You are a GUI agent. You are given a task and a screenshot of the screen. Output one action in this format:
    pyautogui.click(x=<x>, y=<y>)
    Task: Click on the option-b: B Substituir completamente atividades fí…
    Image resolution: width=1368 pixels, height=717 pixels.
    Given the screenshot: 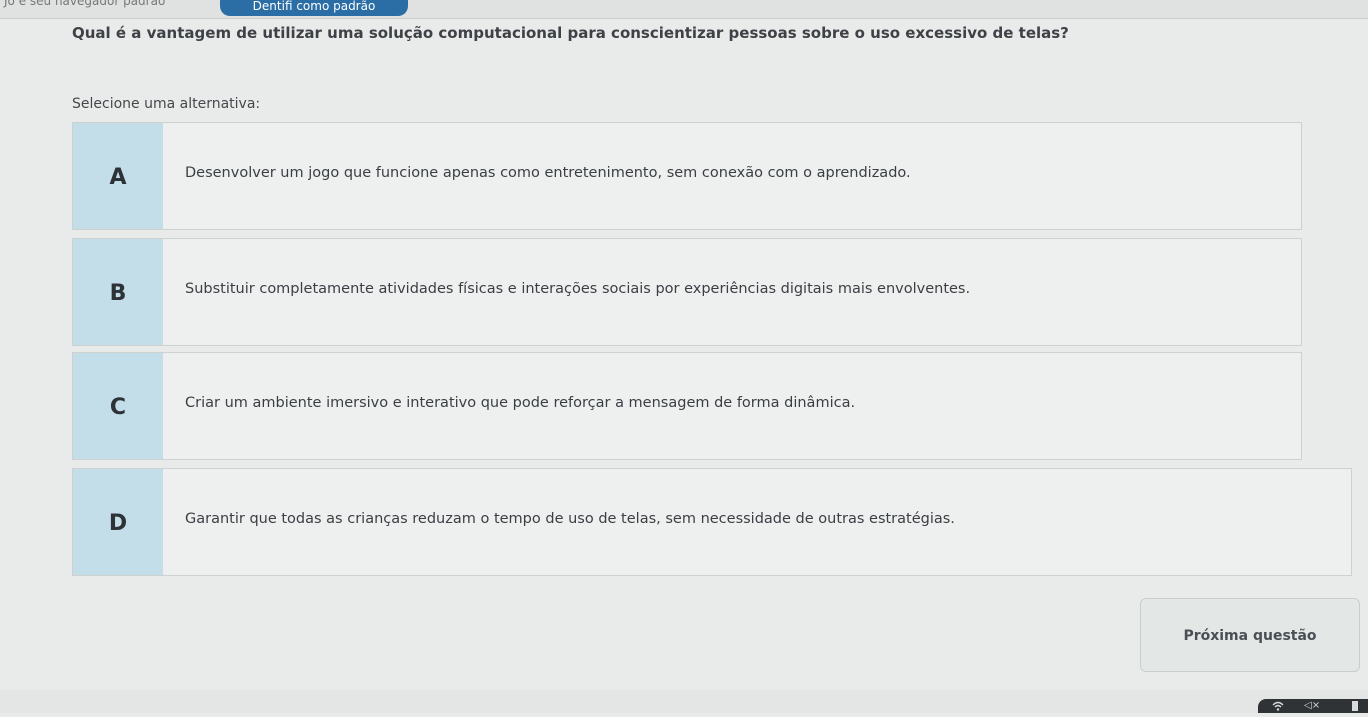 What is the action you would take?
    pyautogui.click(x=687, y=292)
    